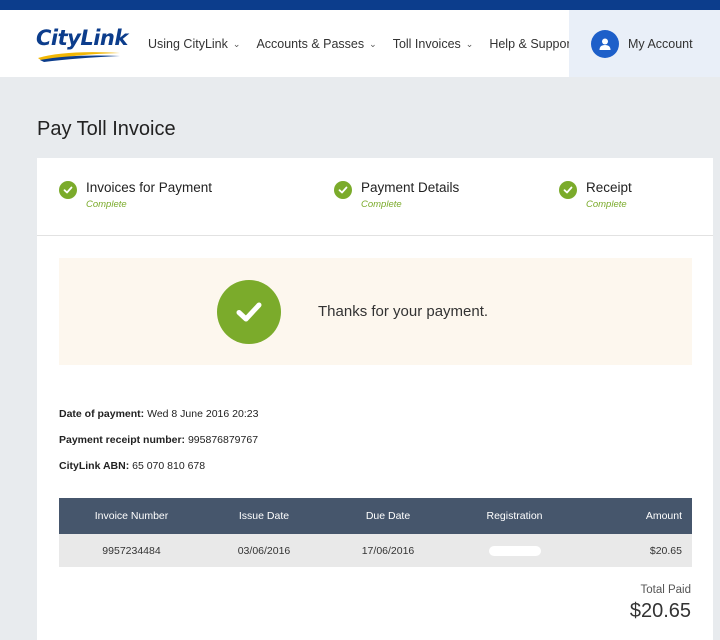  Describe the element at coordinates (102, 414) in the screenshot. I see `detail-label: Date of payment:` at that location.